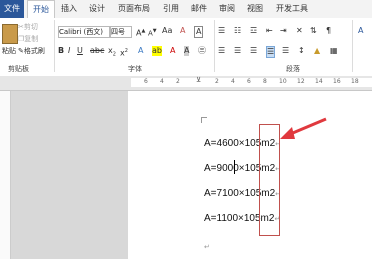 The width and height of the screenshot is (372, 259). Describe the element at coordinates (31, 51) in the screenshot. I see `format-painter-button: ✎格式刷` at that location.